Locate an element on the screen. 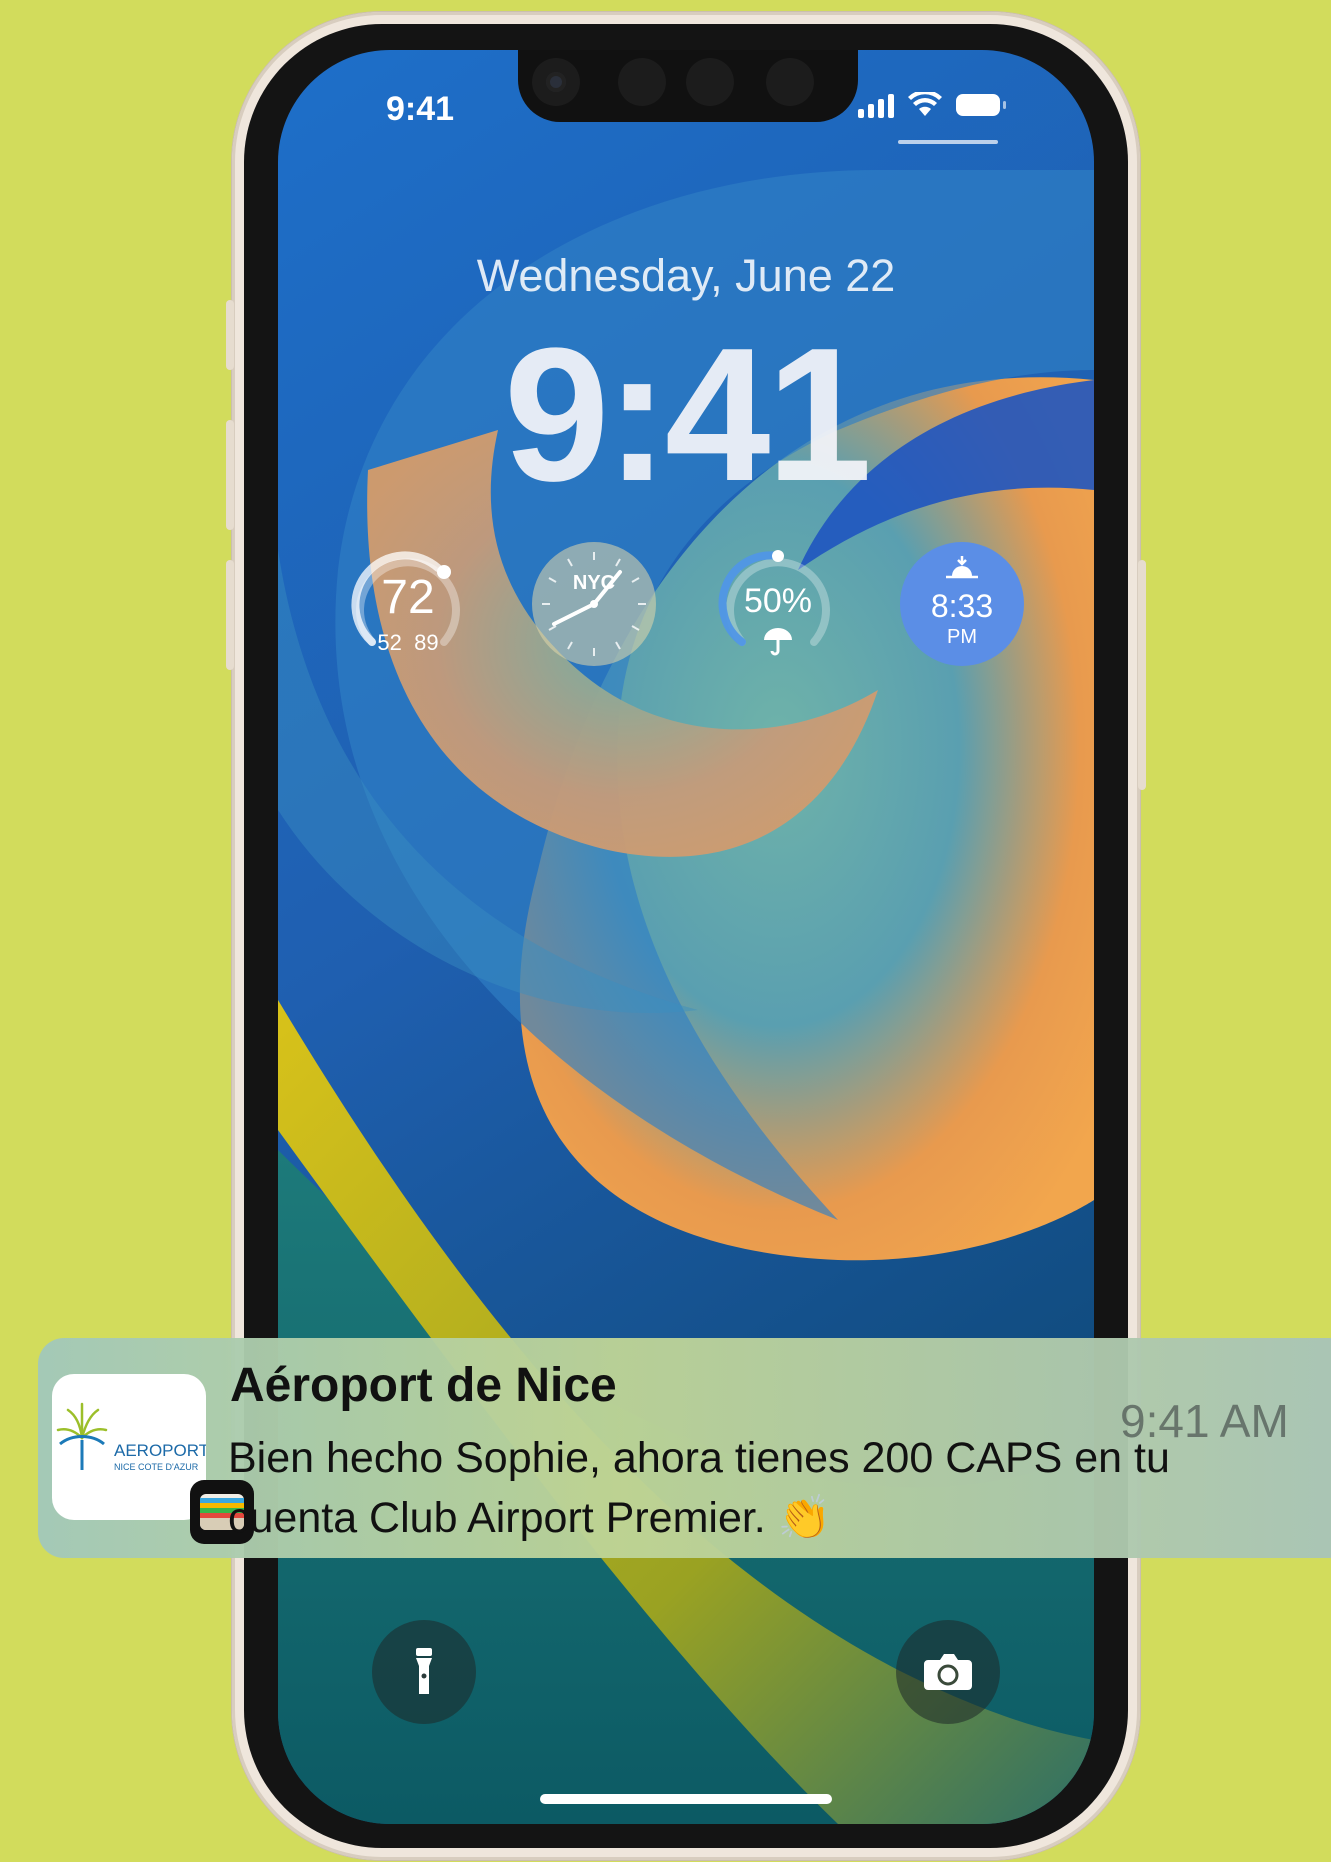  sunset-time: 8:33 is located at coordinates (962, 606).